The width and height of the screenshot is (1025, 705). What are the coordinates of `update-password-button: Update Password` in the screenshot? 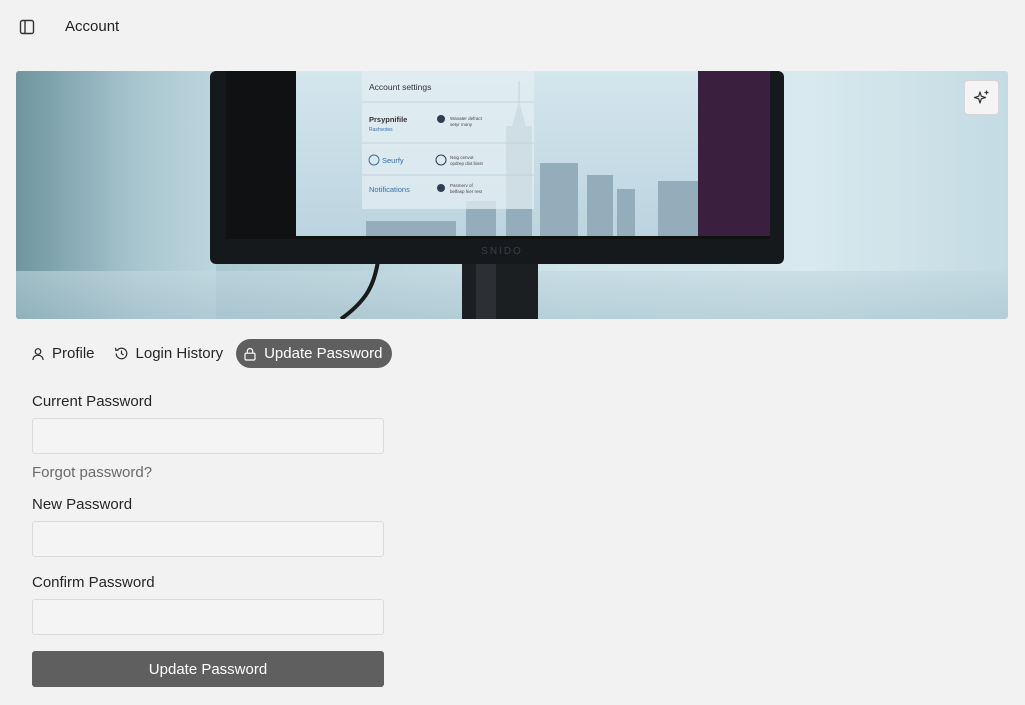 It's located at (208, 669).